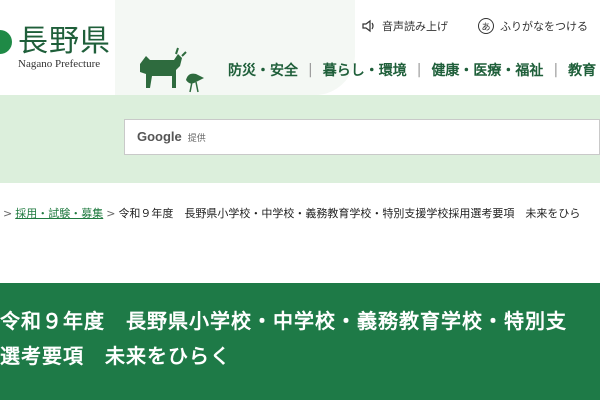 This screenshot has height=400, width=600. Describe the element at coordinates (415, 26) in the screenshot. I see `read-aloud-label: 音声読み上げ` at that location.